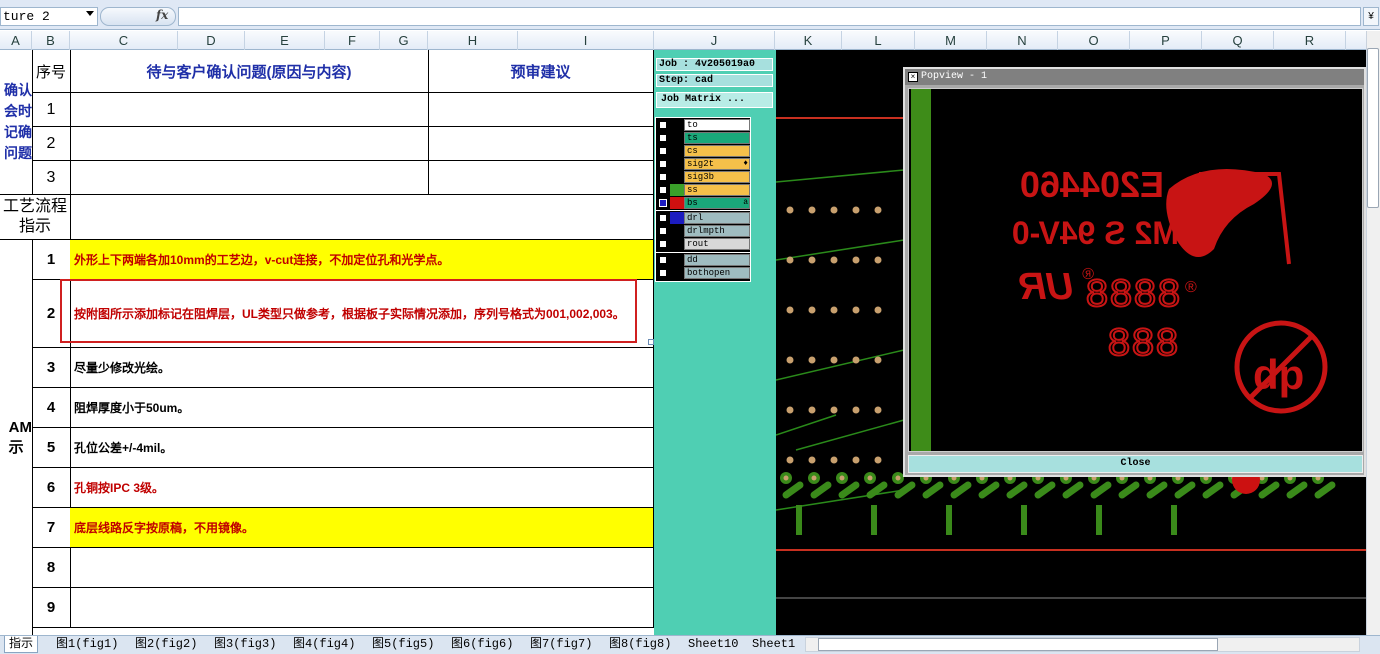 This screenshot has height=654, width=1380. I want to click on sheet-tab: 指示, so click(21, 644).